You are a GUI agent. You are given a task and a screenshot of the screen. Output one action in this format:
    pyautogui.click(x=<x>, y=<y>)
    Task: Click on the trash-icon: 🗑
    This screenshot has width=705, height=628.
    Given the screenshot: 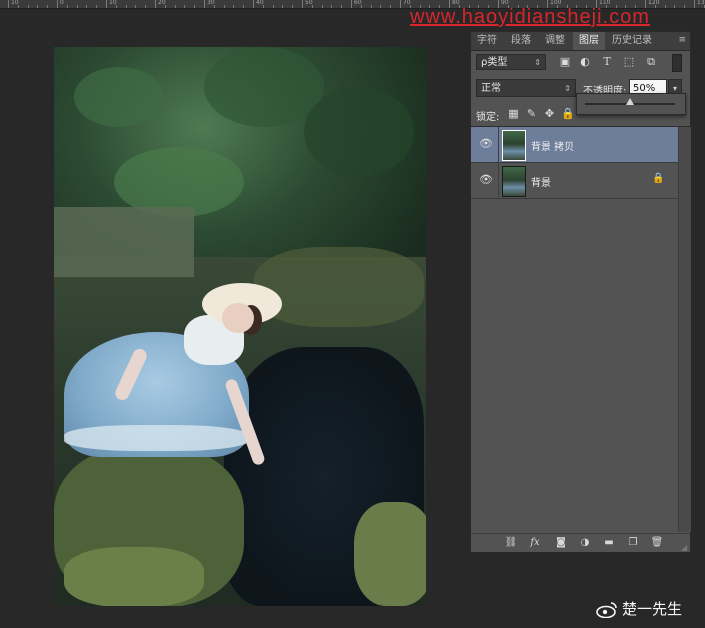 What is the action you would take?
    pyautogui.click(x=657, y=543)
    